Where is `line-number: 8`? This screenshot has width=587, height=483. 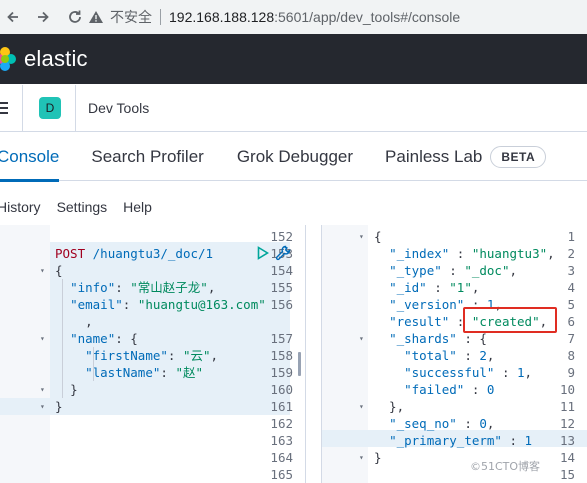 line-number: 8 is located at coordinates (571, 355).